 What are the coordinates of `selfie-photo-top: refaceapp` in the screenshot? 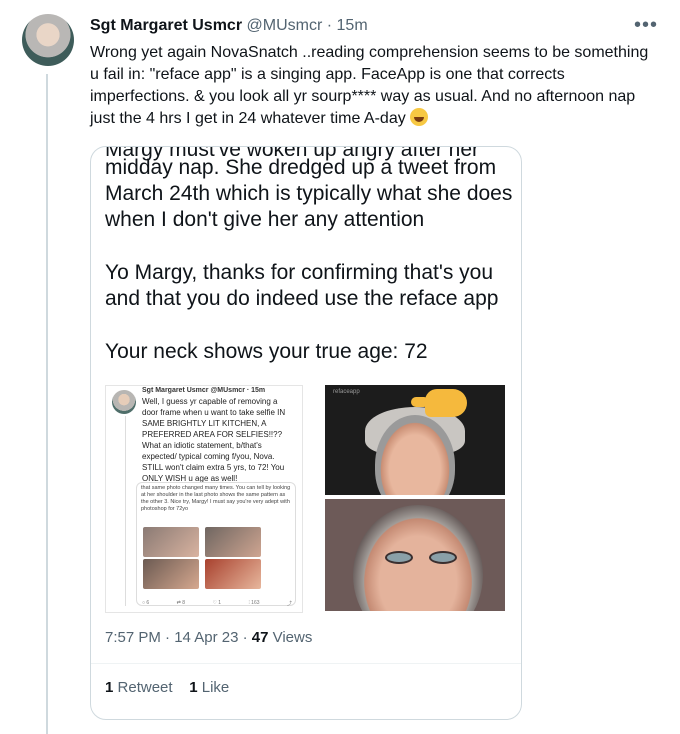 It's located at (415, 440).